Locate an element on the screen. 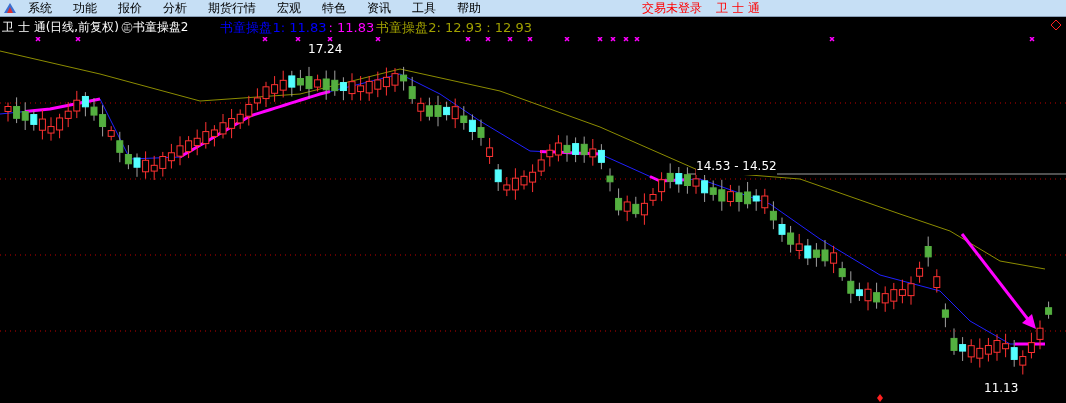 This screenshot has height=403, width=1066. high-price-label: 17.24 is located at coordinates (325, 49).